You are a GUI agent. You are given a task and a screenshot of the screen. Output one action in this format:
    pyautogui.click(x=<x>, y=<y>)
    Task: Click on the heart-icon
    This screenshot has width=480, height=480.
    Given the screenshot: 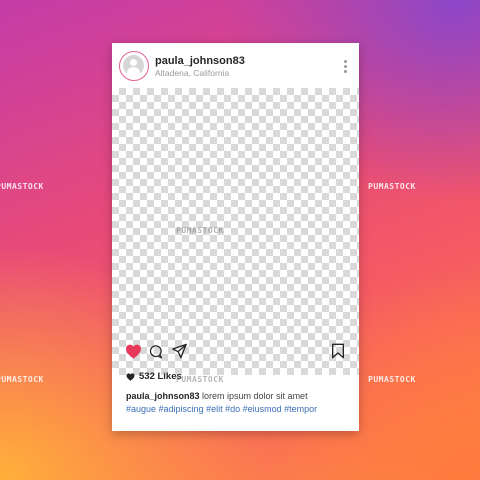 What is the action you would take?
    pyautogui.click(x=133, y=351)
    